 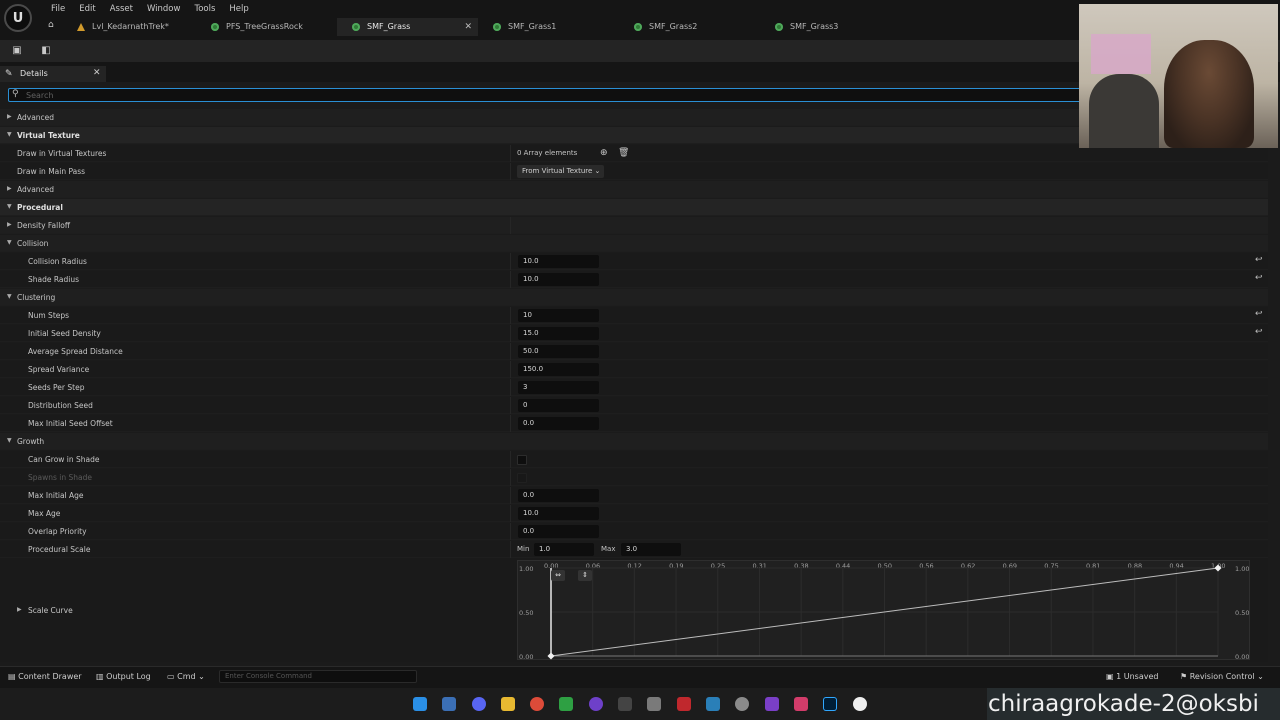 I want to click on photoshop-icon, so click(x=830, y=704).